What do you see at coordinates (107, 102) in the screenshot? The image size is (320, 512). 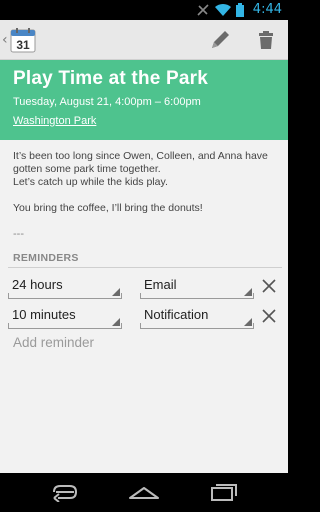 I see `event-datetime: Tuesday, August 21, 4:00pm – 6:00pm` at bounding box center [107, 102].